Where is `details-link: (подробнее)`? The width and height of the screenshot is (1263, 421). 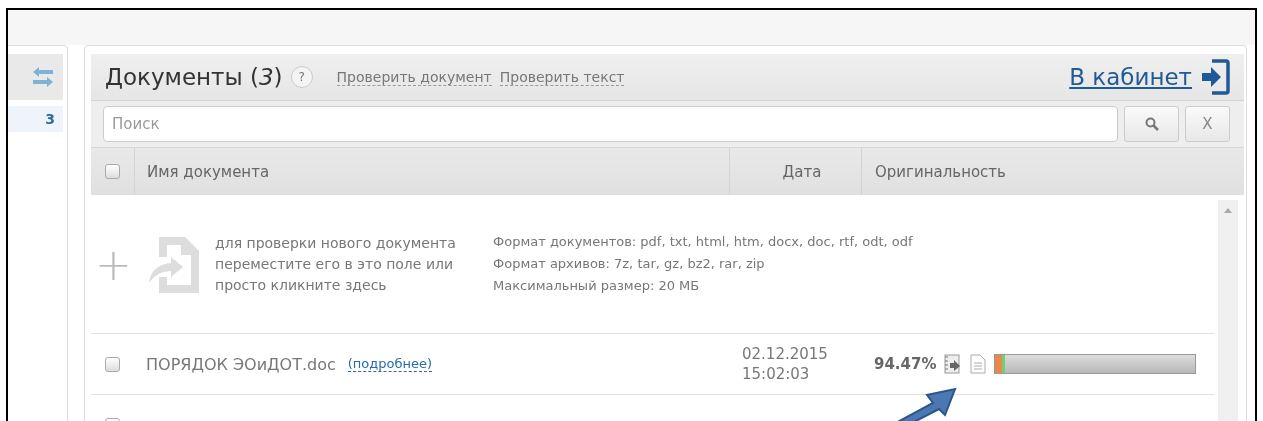 details-link: (подробнее) is located at coordinates (390, 364).